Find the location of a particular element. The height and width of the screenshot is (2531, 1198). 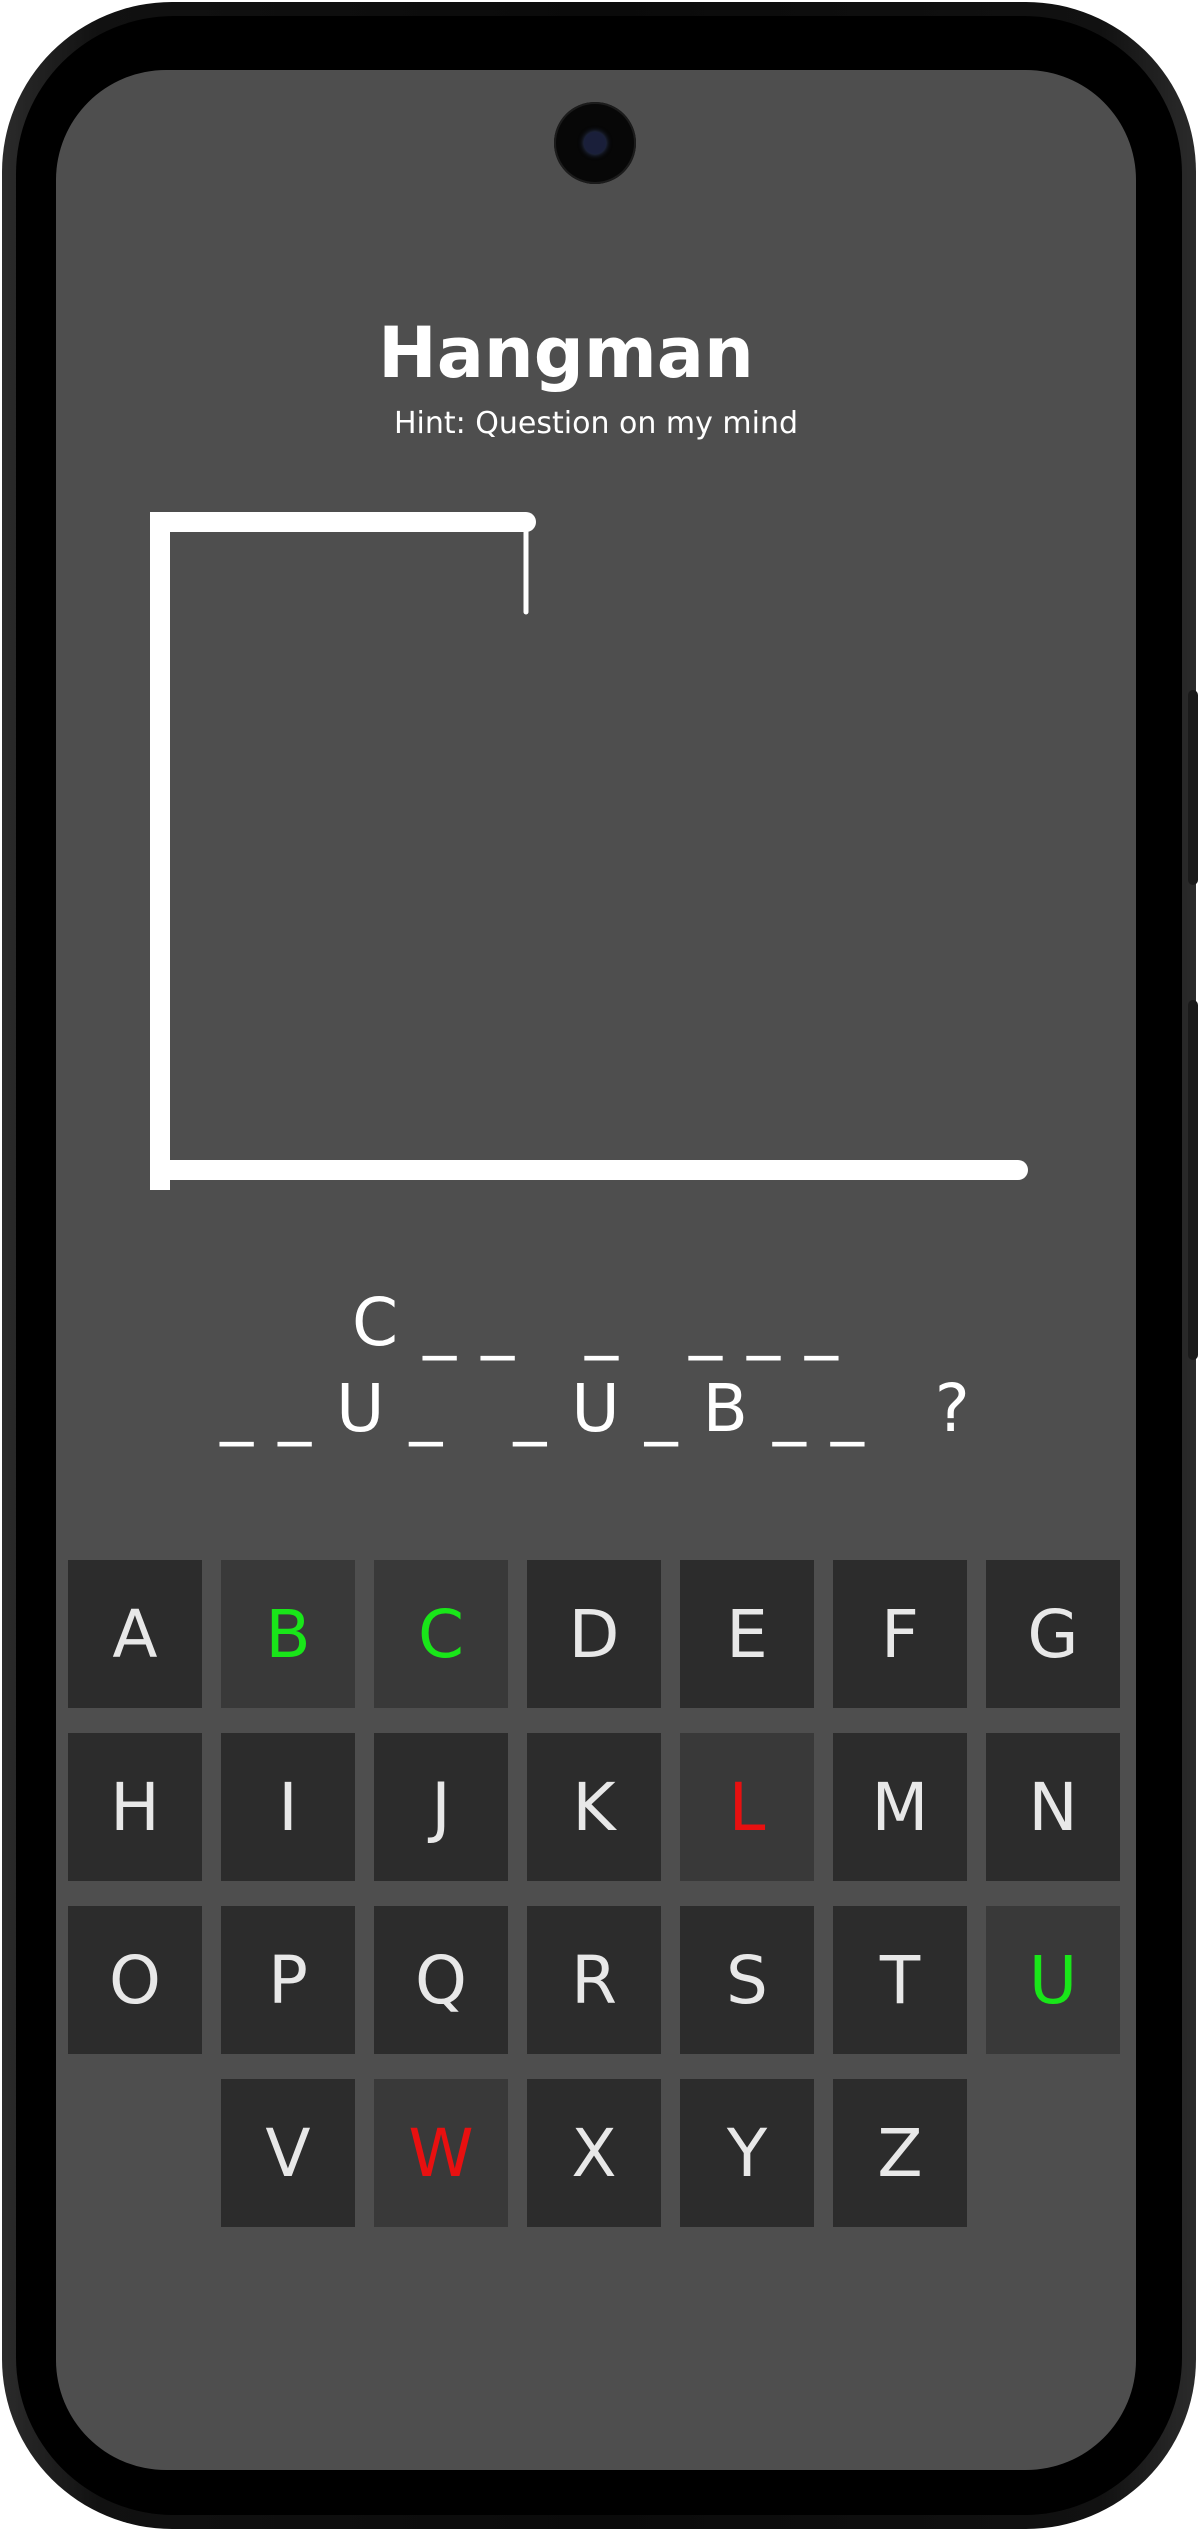

key-m: M is located at coordinates (900, 1807).